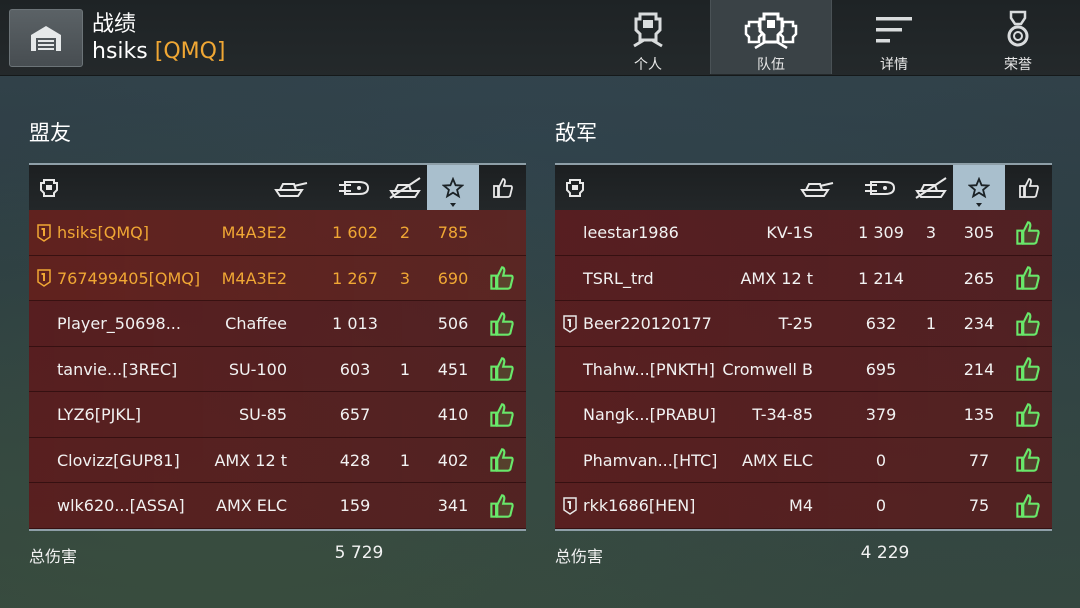  I want to click on tab-honors: 荣誉, so click(1018, 37).